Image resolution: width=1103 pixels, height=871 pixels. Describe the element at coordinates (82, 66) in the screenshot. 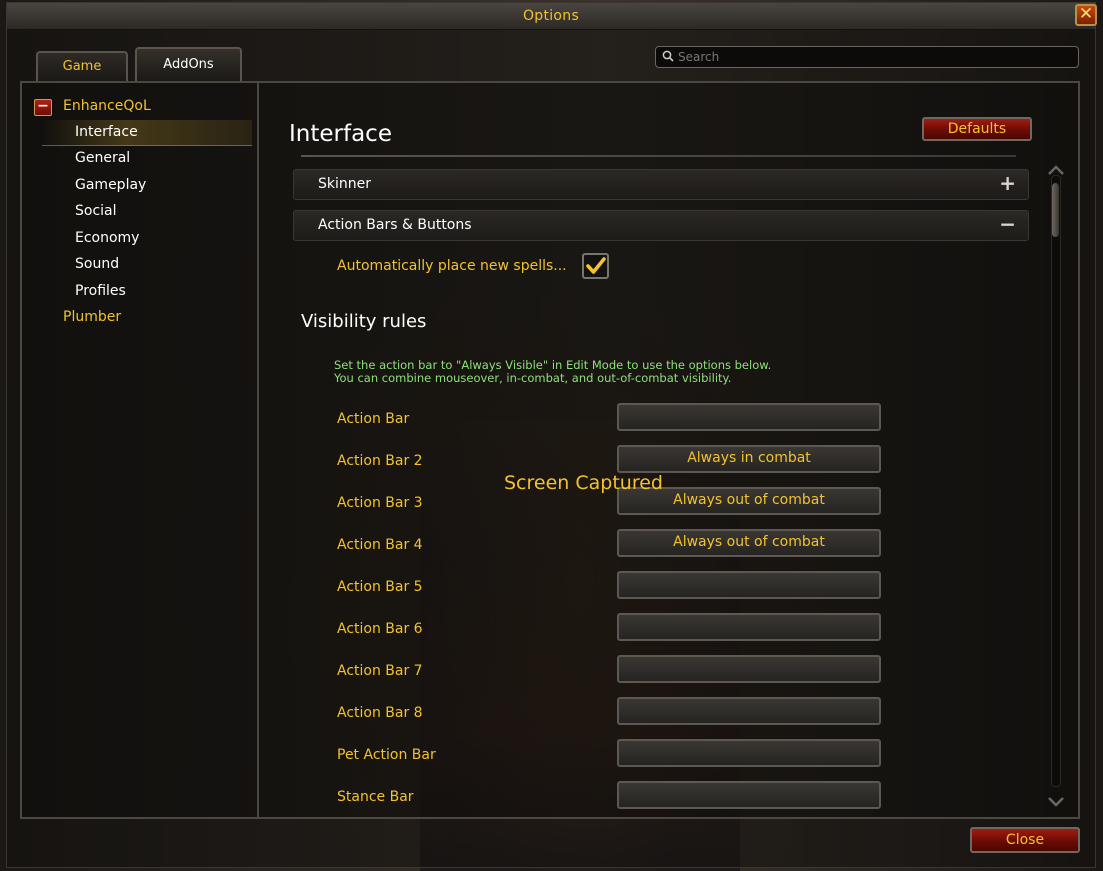

I see `tab-game: Game` at that location.